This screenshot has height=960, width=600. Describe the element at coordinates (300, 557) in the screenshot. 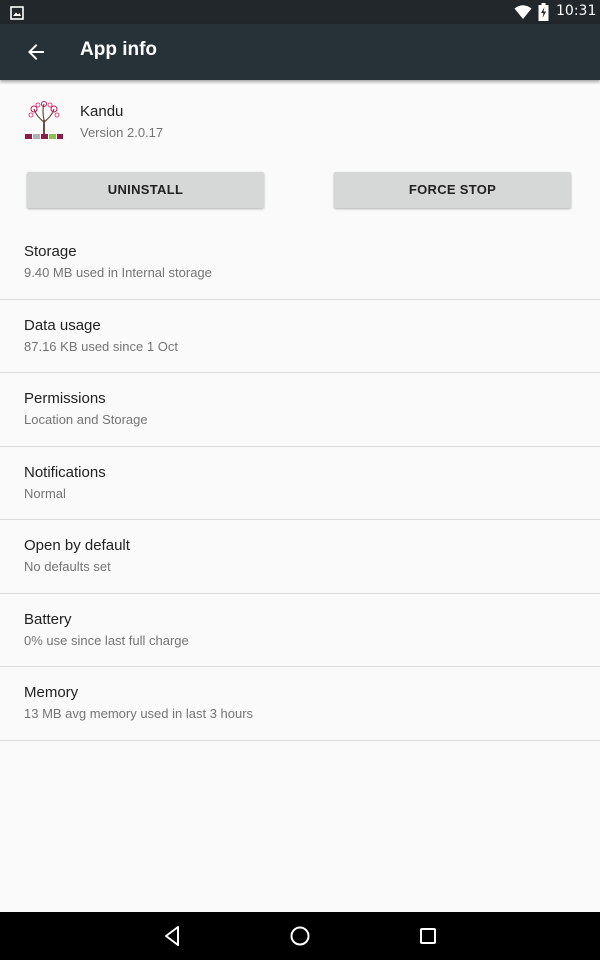

I see `list-item-open-by-default: Open by default No defaults set` at that location.